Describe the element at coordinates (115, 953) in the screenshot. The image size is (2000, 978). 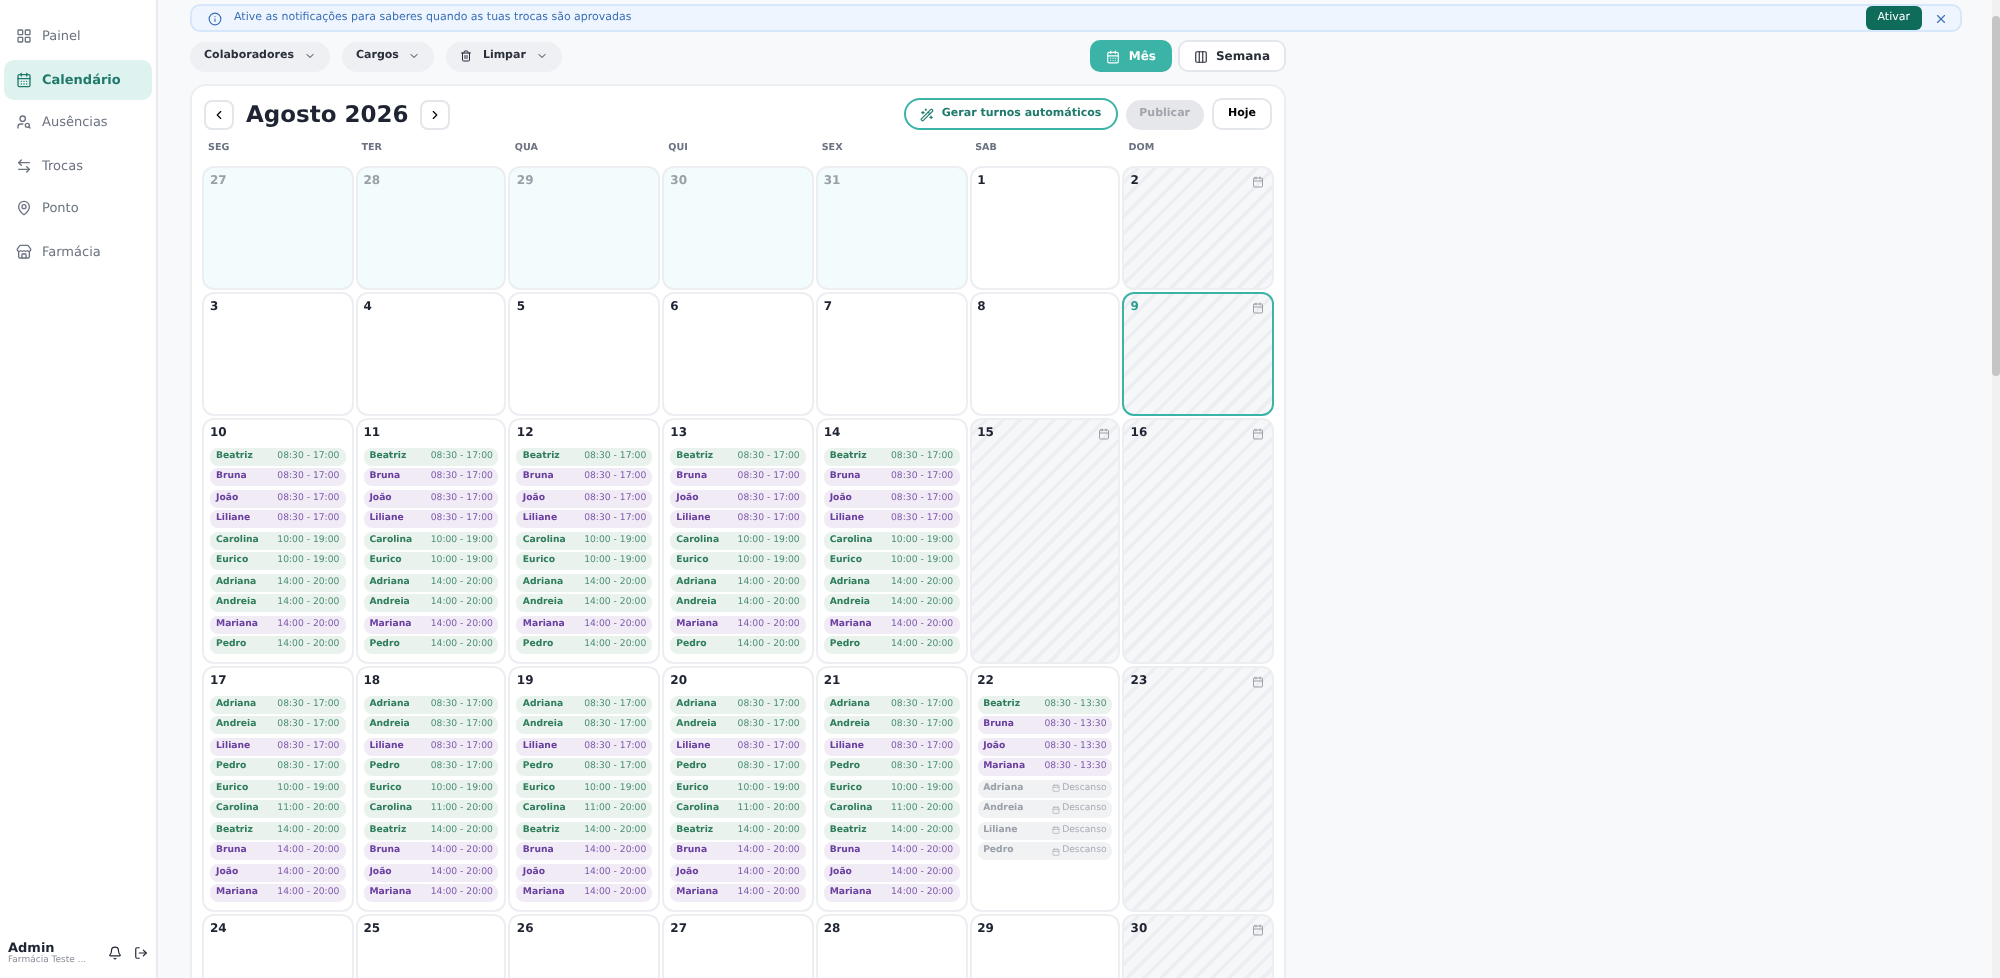
I see `bell-icon` at that location.